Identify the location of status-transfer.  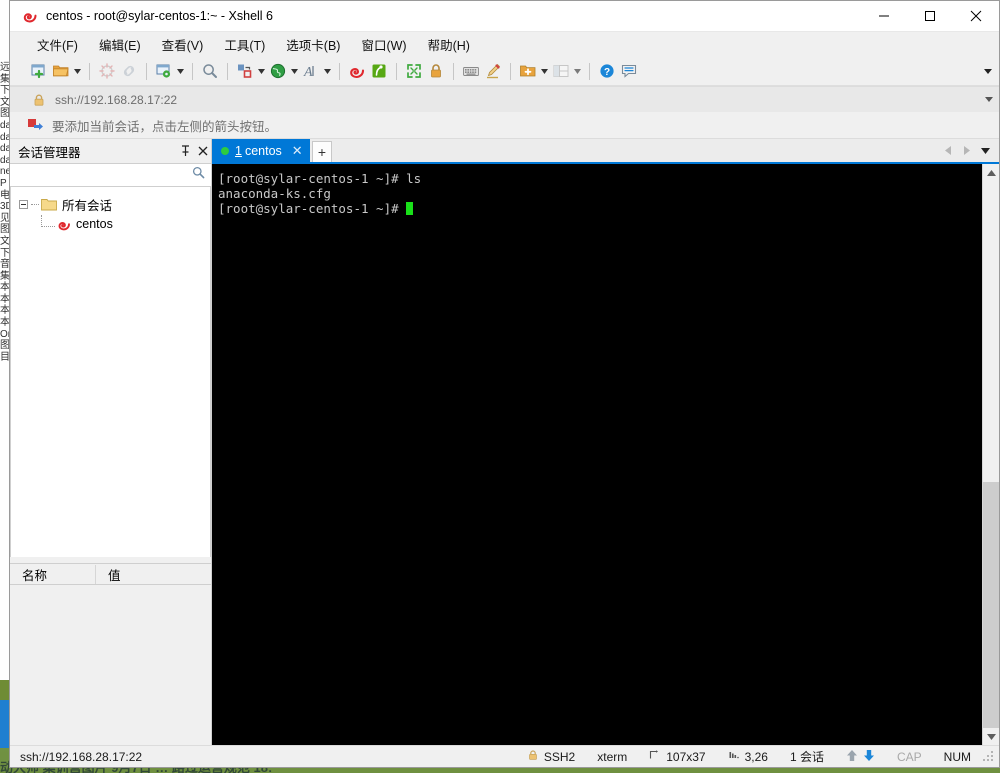
(860, 757).